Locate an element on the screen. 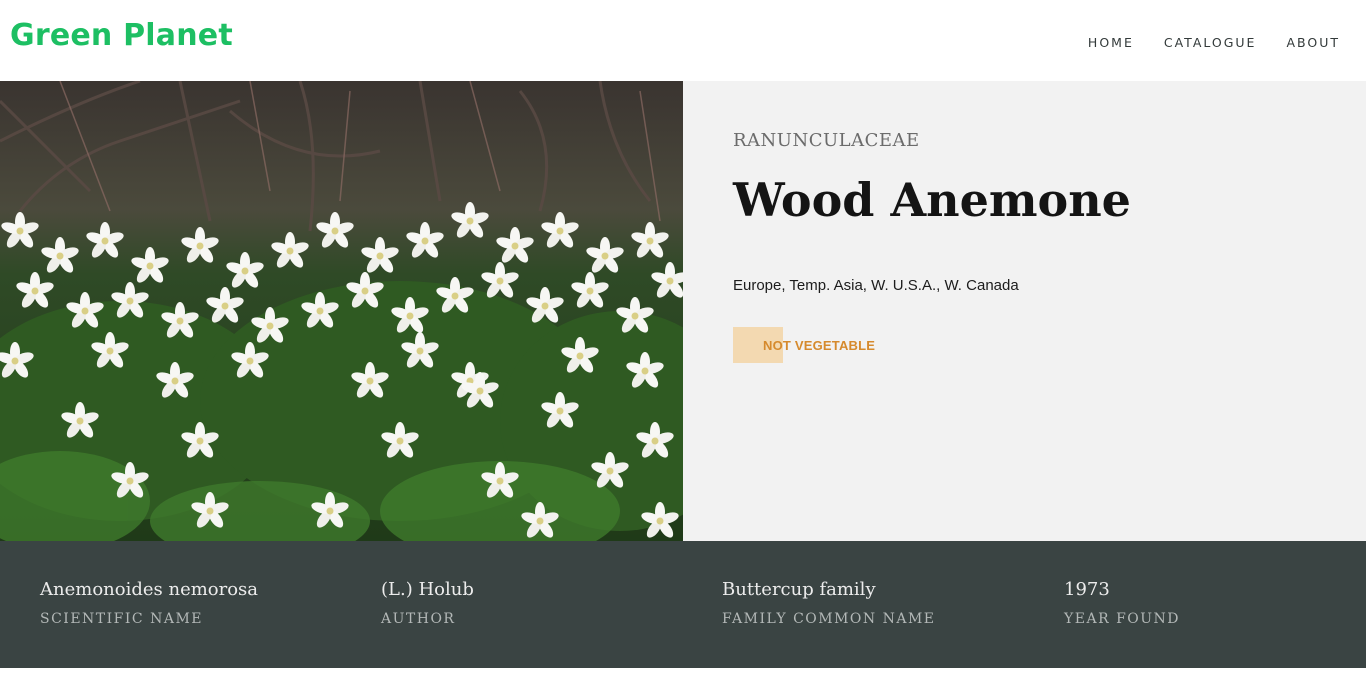  fact-caption: AUTHOR is located at coordinates (418, 619).